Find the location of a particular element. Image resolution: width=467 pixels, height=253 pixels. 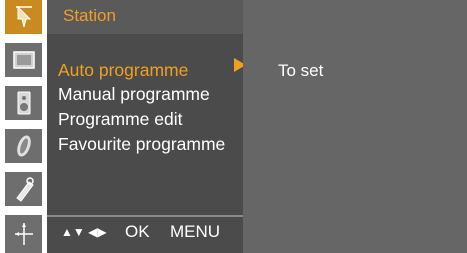

station-icon is located at coordinates (23, 17).